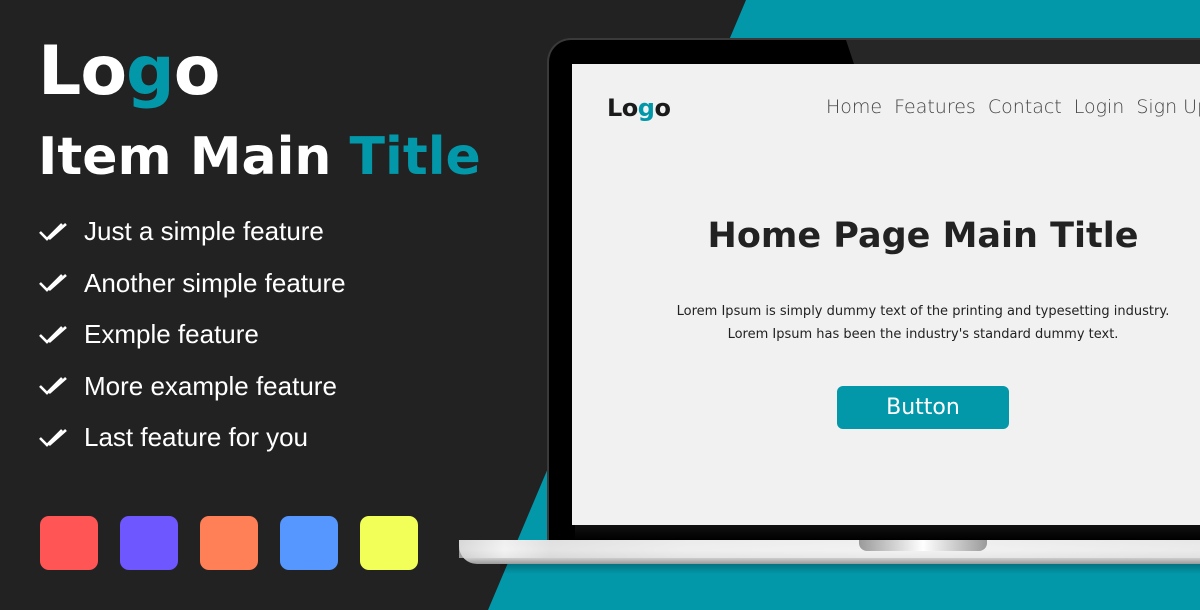  I want to click on feature-item: Exmple feature, so click(259, 335).